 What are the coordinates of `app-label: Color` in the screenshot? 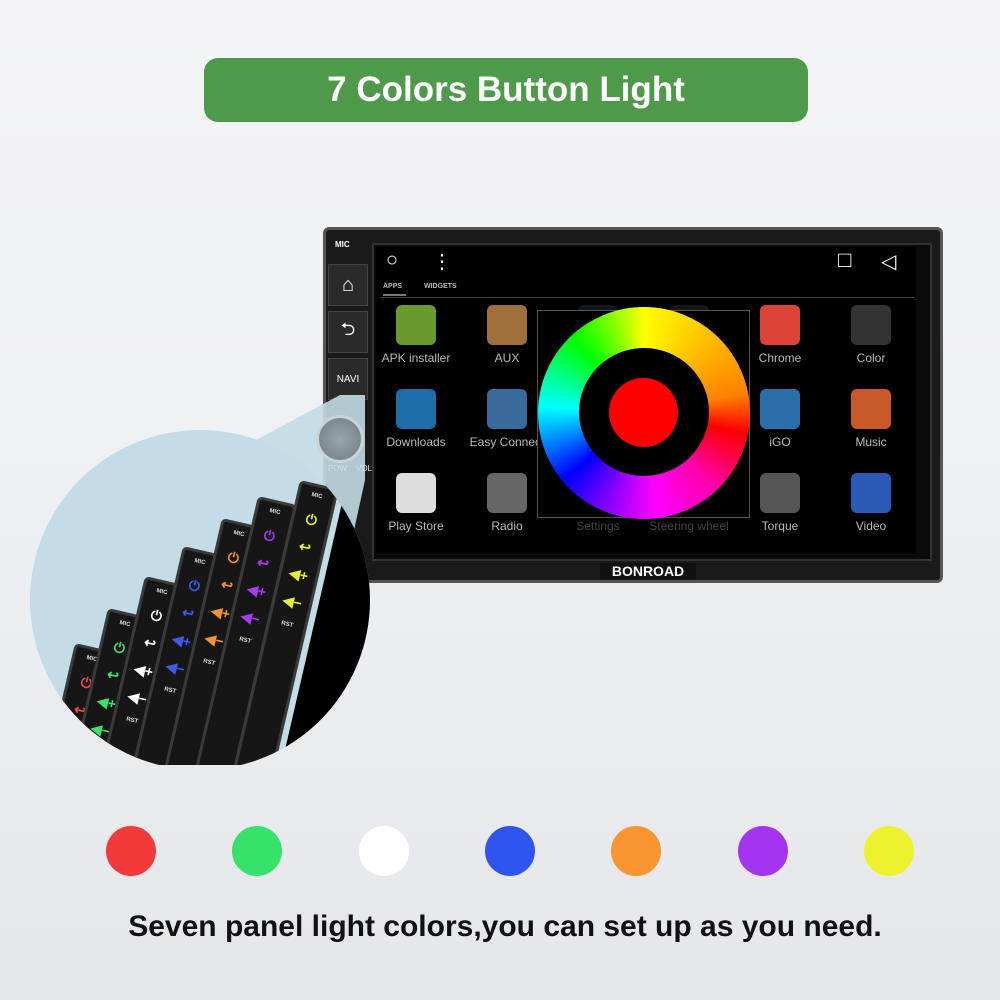 It's located at (871, 358).